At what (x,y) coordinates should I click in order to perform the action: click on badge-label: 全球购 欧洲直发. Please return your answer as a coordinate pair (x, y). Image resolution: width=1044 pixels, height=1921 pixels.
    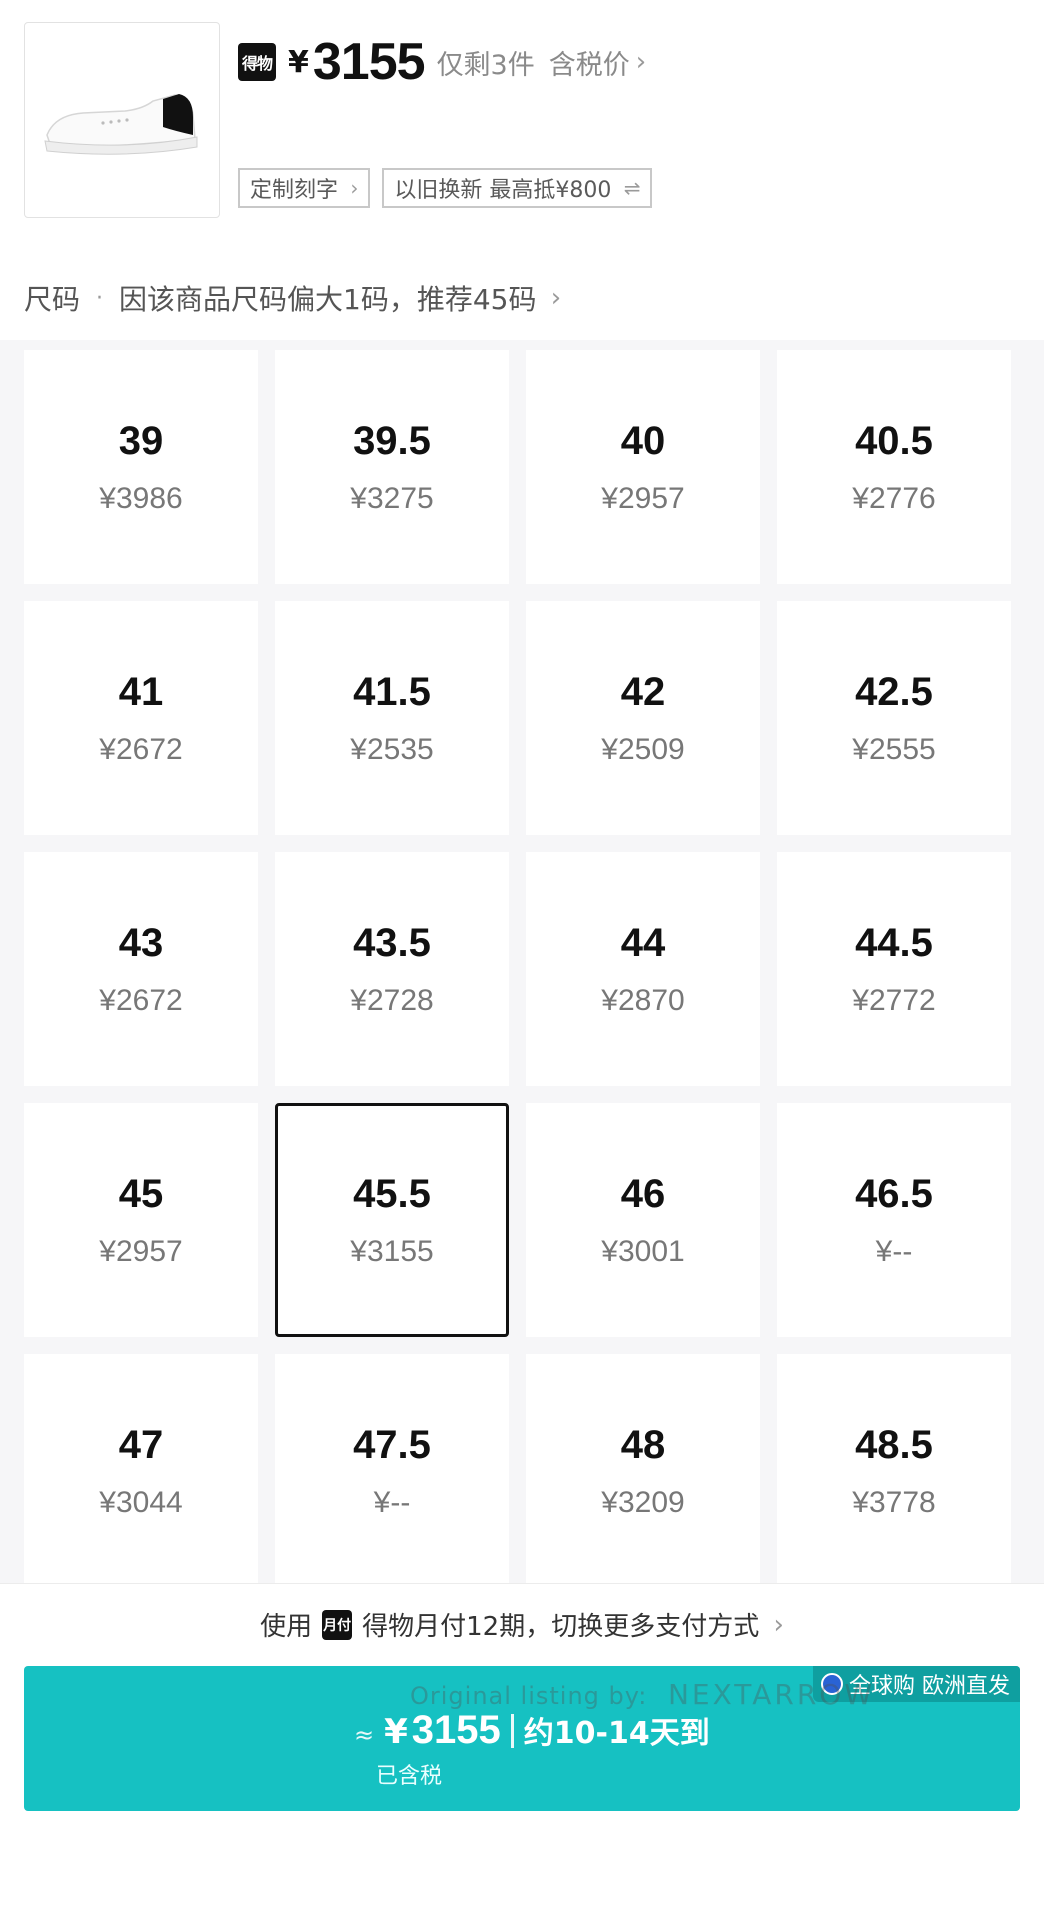
    Looking at the image, I should click on (929, 1686).